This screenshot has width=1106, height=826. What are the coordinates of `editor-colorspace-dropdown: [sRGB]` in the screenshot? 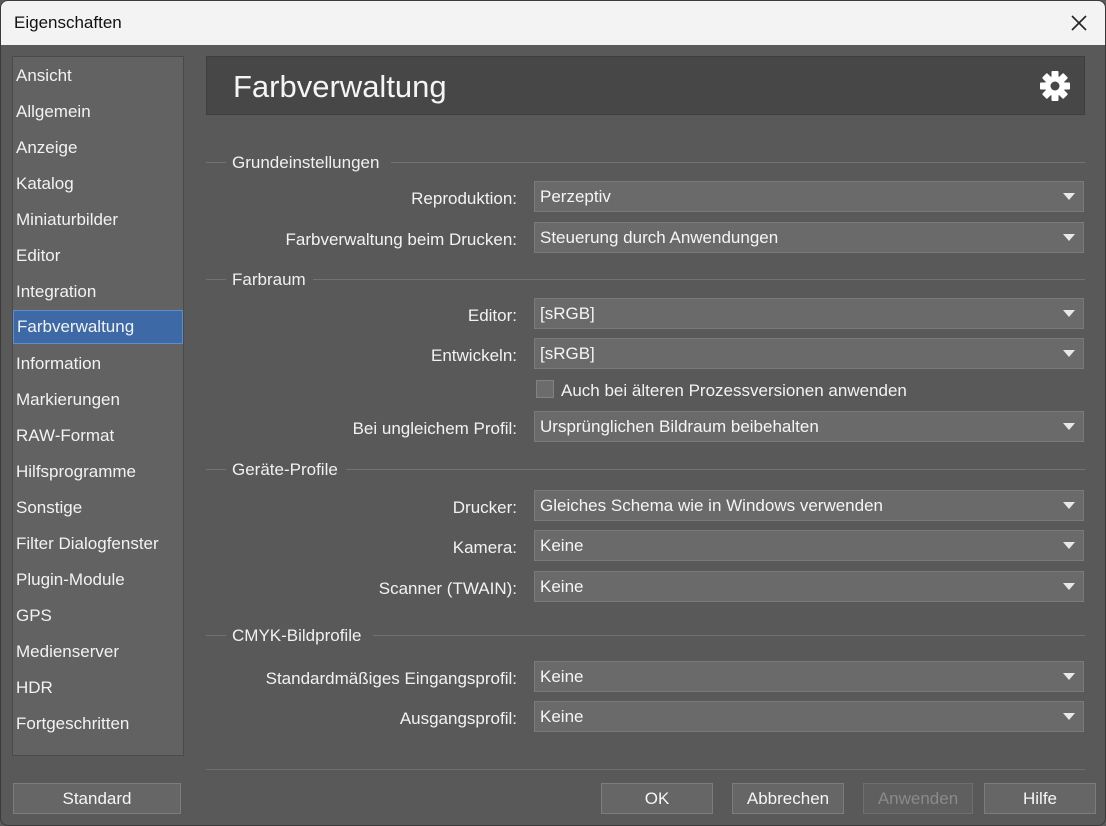 It's located at (809, 313).